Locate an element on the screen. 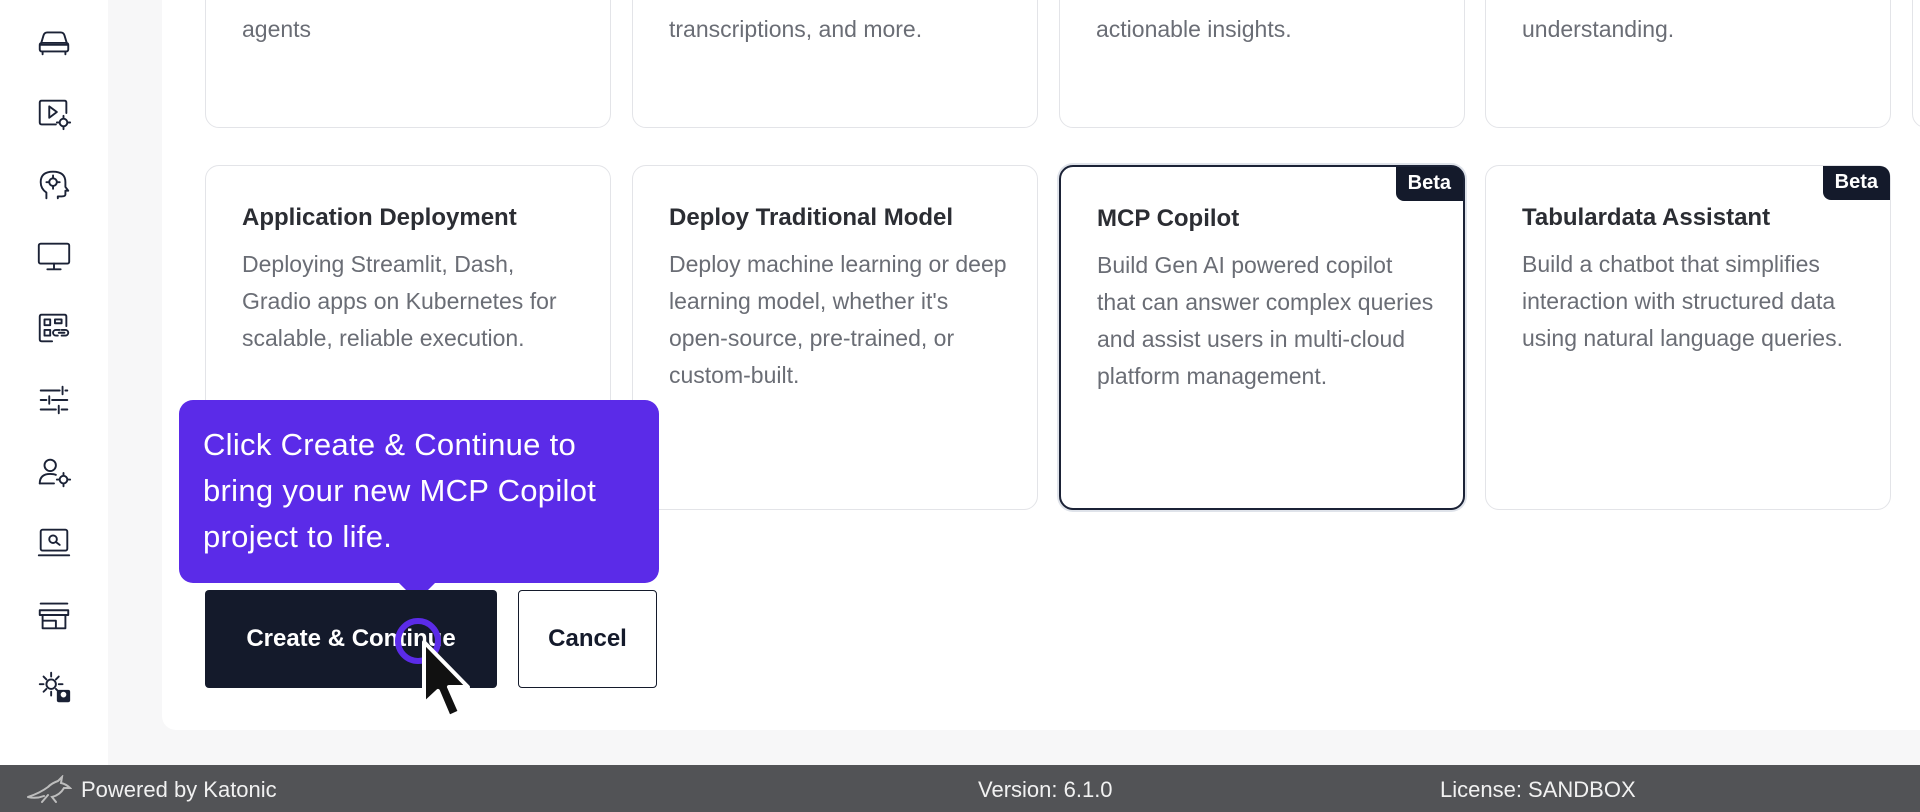  card-title: Application Deployment is located at coordinates (379, 217).